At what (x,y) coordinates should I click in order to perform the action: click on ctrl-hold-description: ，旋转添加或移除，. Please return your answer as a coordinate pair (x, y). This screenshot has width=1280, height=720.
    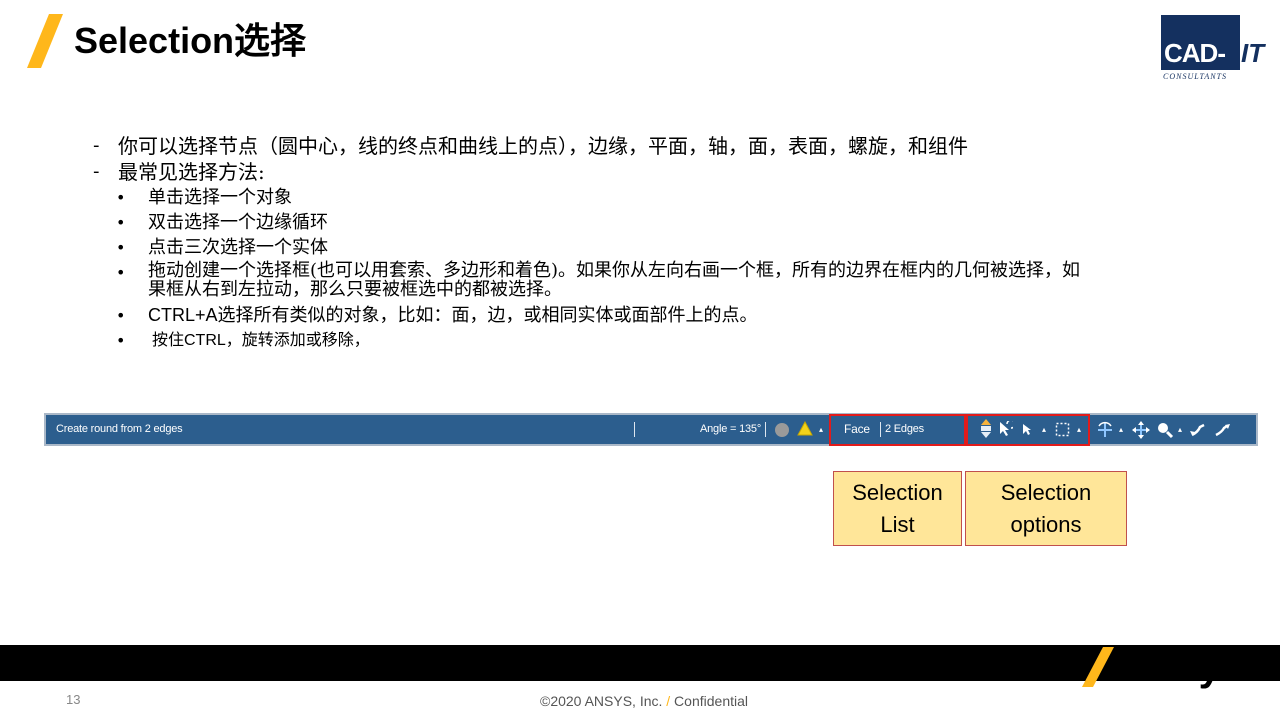
    Looking at the image, I should click on (297, 339).